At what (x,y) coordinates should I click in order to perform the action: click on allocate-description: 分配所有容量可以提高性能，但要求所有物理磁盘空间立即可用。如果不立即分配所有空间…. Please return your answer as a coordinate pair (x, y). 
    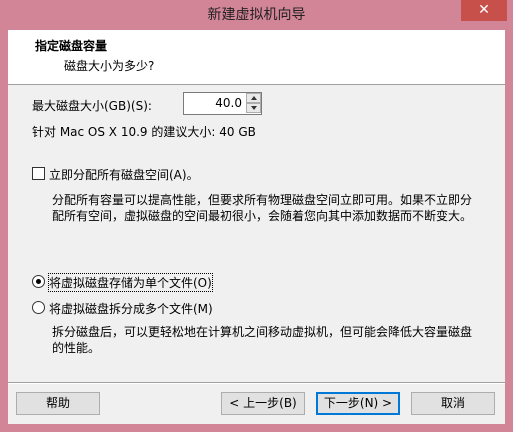
    Looking at the image, I should click on (262, 208).